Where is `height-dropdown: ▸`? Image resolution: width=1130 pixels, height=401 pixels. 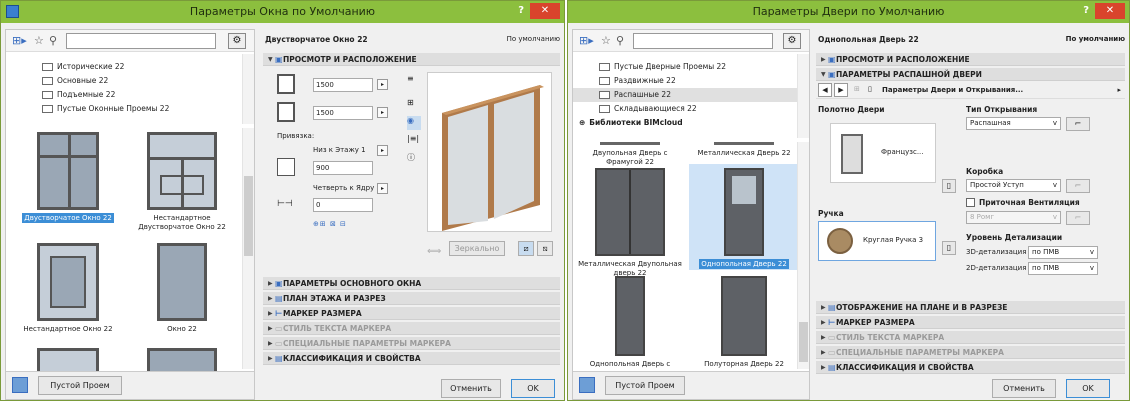 height-dropdown: ▸ is located at coordinates (382, 112).